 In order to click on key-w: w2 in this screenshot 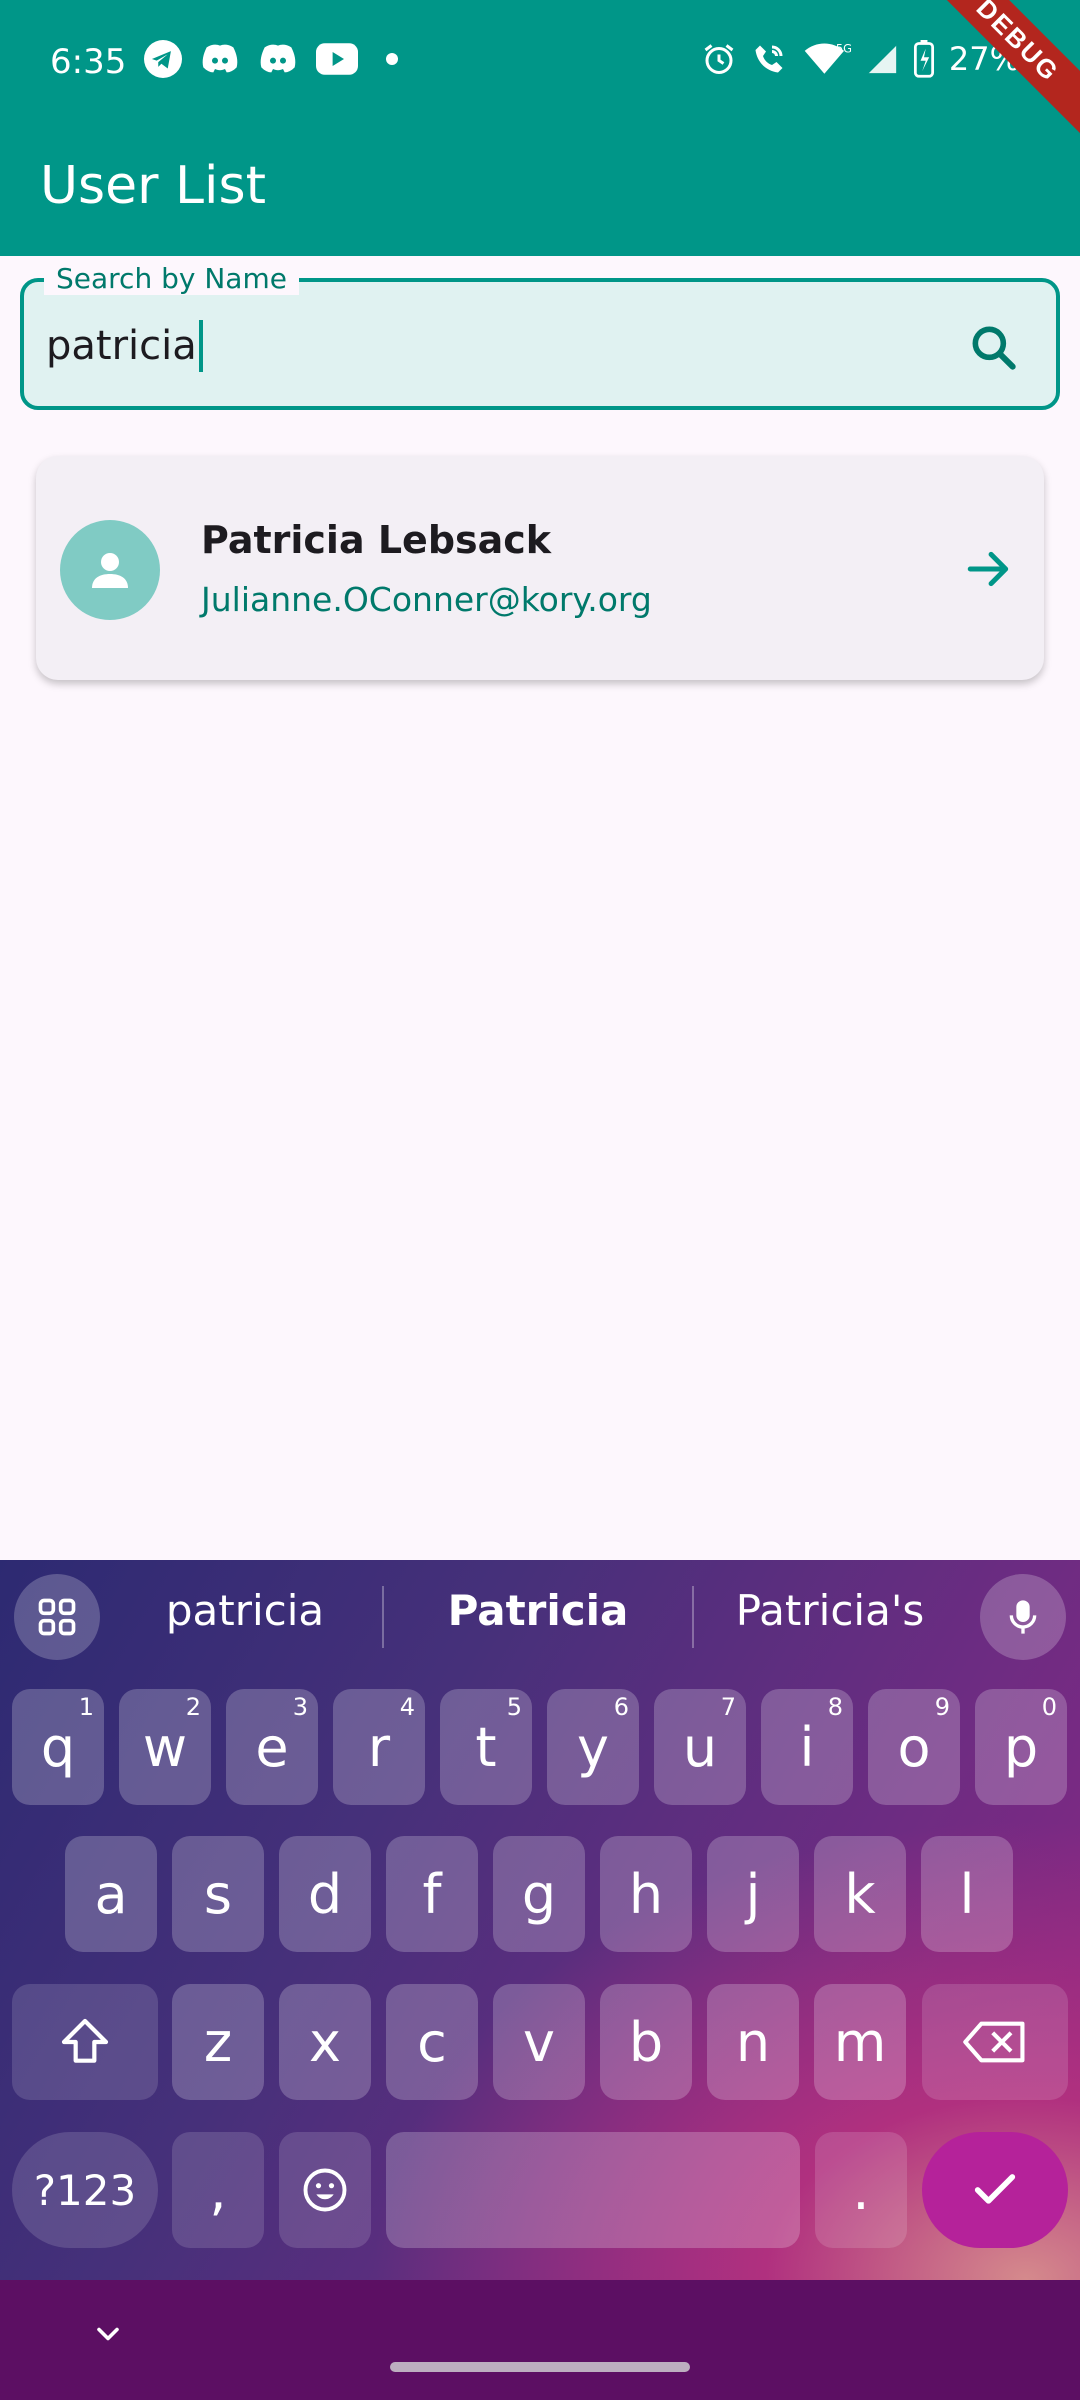, I will do `click(165, 1747)`.